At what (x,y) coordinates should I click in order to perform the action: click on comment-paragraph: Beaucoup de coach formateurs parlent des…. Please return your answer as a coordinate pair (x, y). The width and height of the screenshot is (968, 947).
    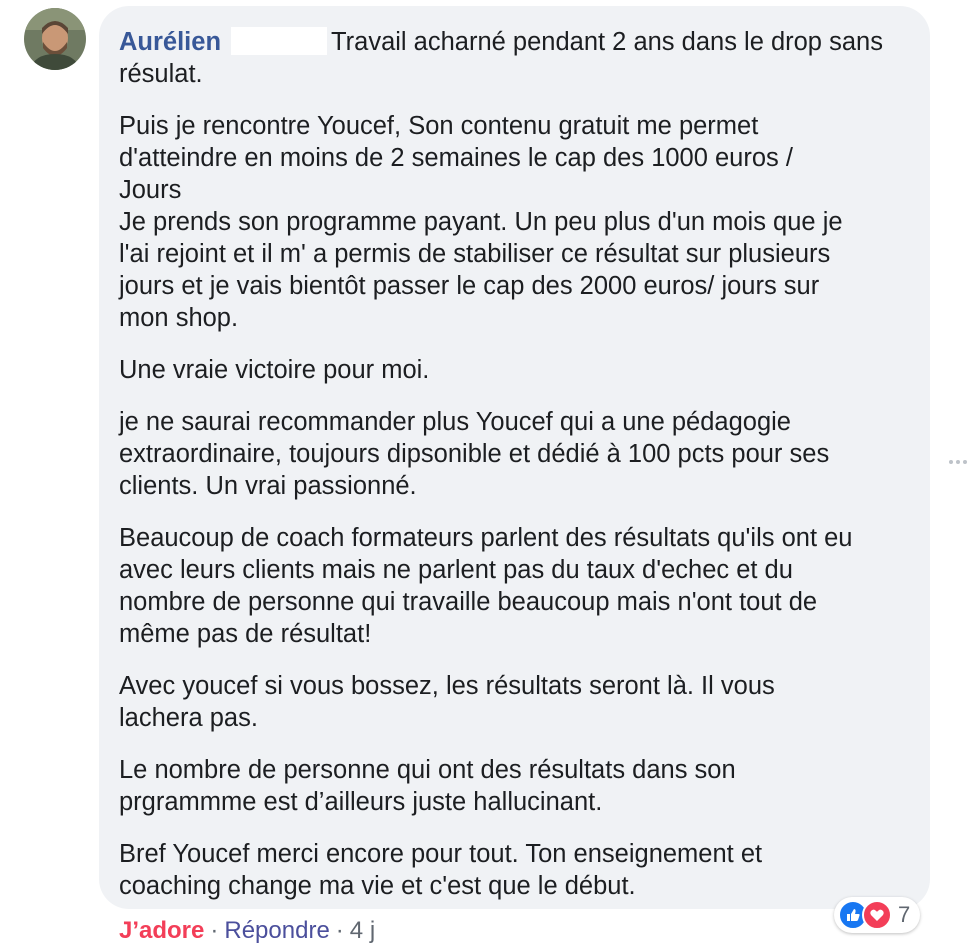
    Looking at the image, I should click on (486, 586).